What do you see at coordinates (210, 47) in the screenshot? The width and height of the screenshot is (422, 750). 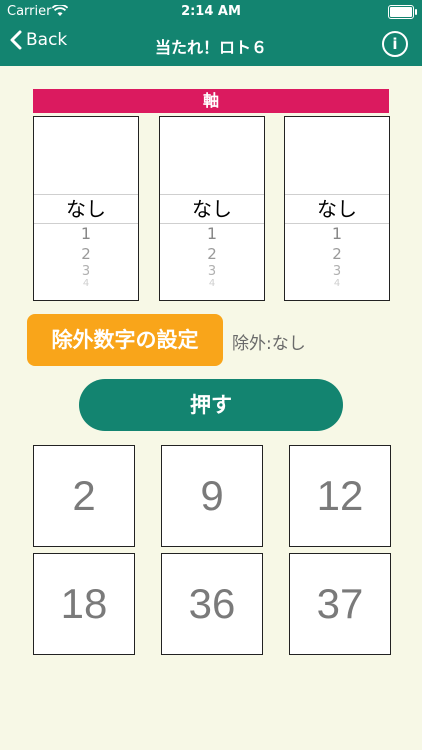 I see `page-title: 当たれ！ロト６` at bounding box center [210, 47].